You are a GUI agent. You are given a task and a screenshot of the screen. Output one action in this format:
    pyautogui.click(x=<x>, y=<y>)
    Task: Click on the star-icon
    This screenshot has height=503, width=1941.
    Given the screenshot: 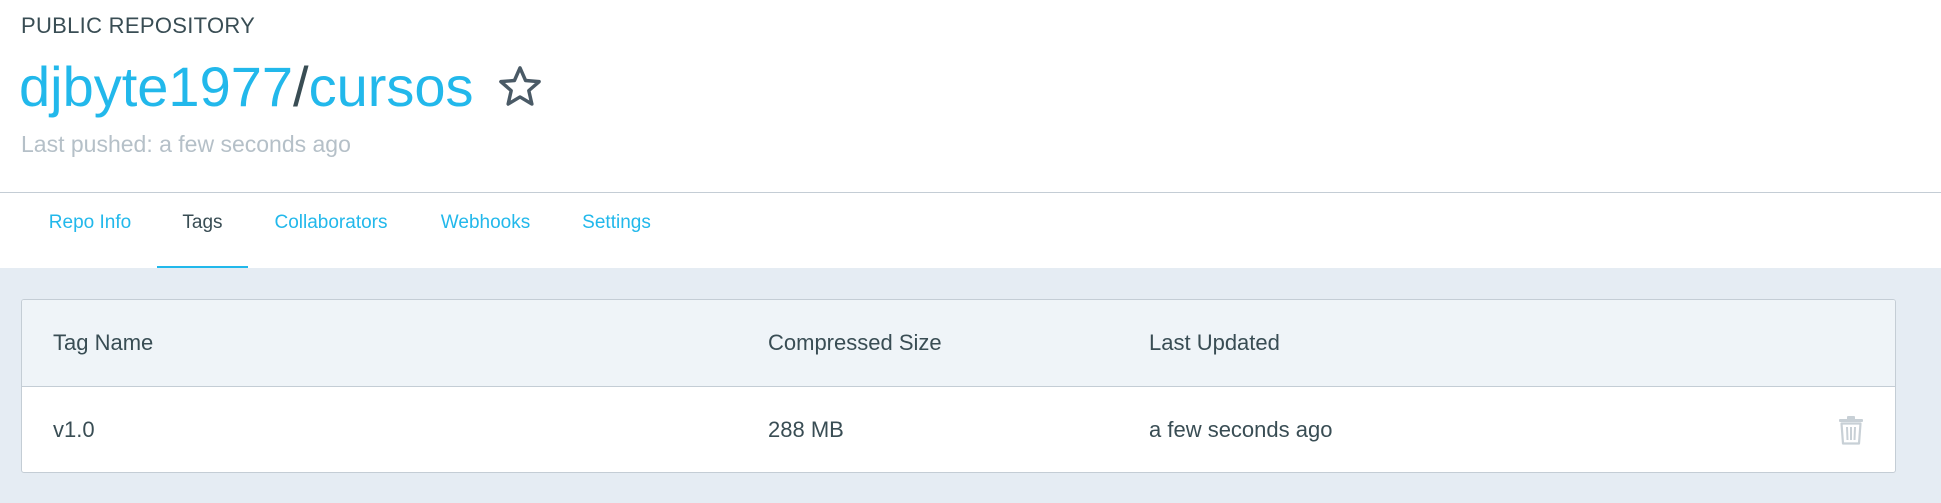 What is the action you would take?
    pyautogui.click(x=520, y=87)
    